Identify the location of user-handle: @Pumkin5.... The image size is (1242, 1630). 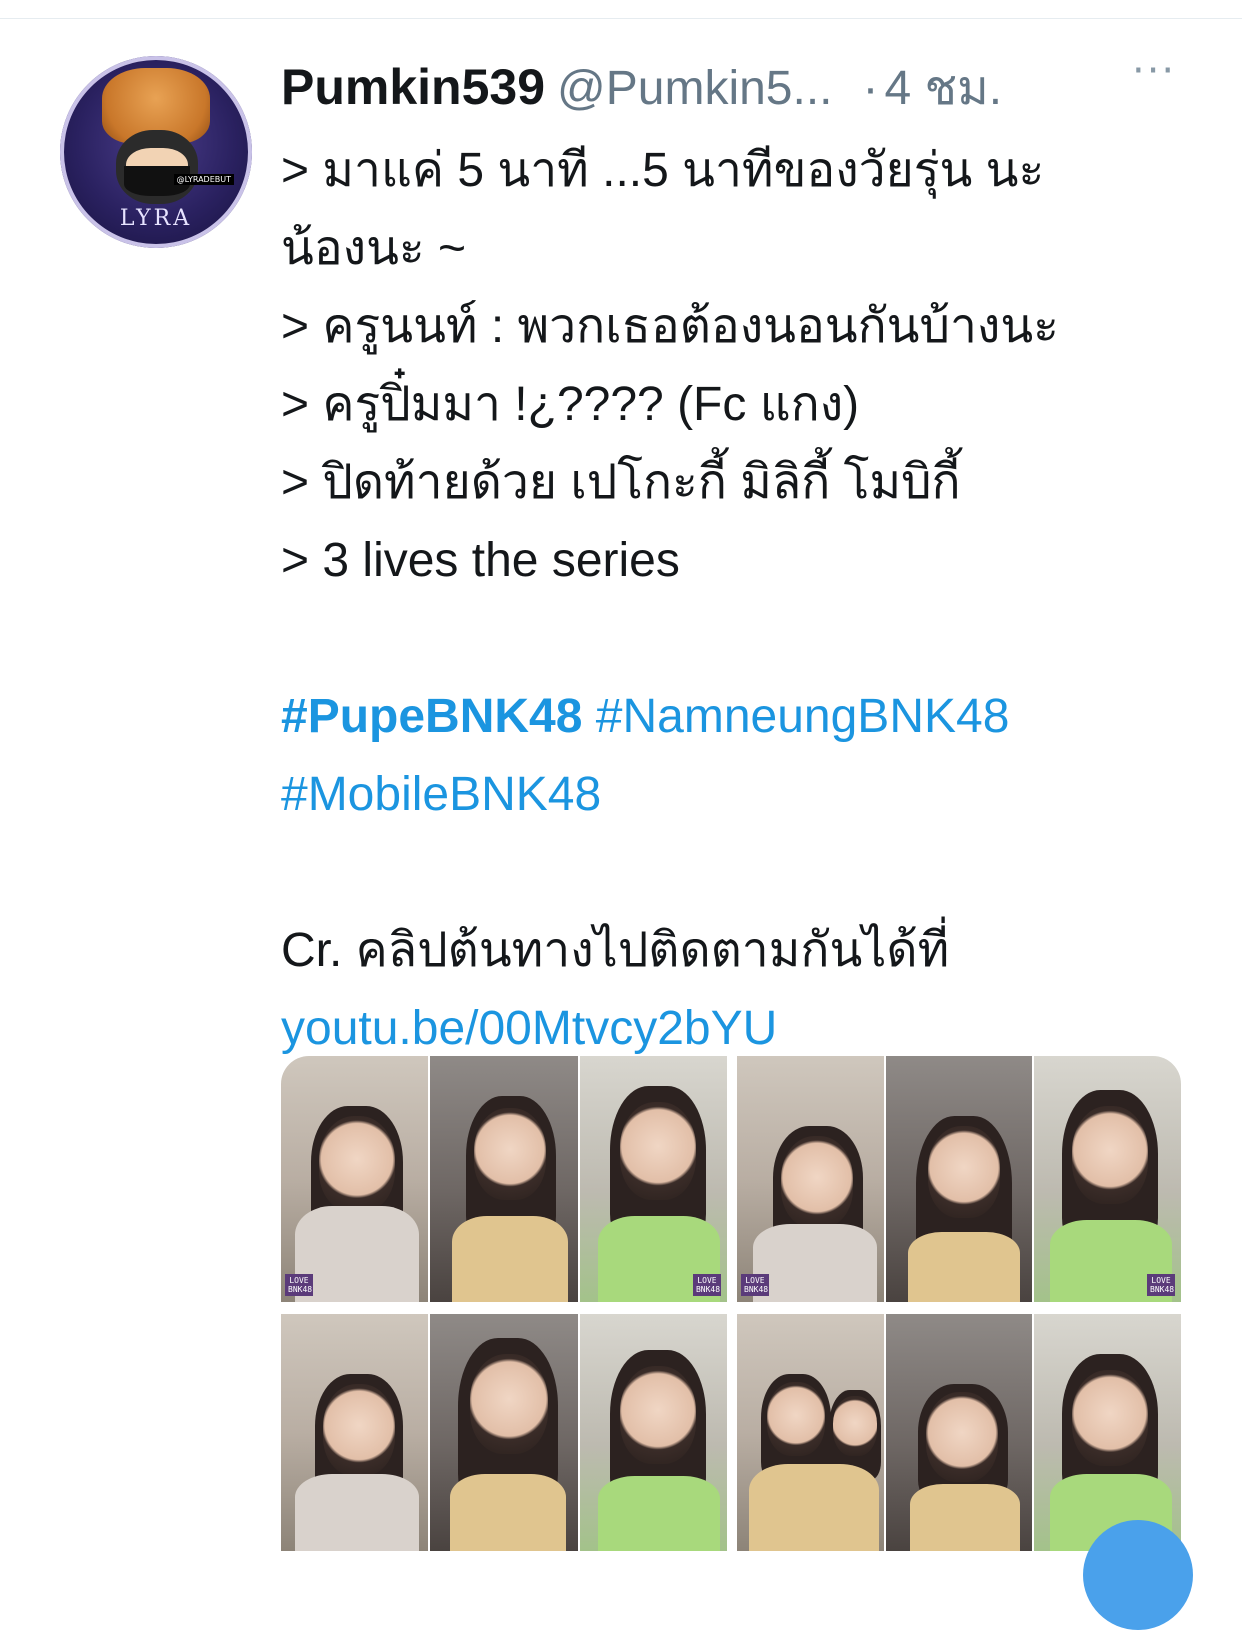
(694, 88).